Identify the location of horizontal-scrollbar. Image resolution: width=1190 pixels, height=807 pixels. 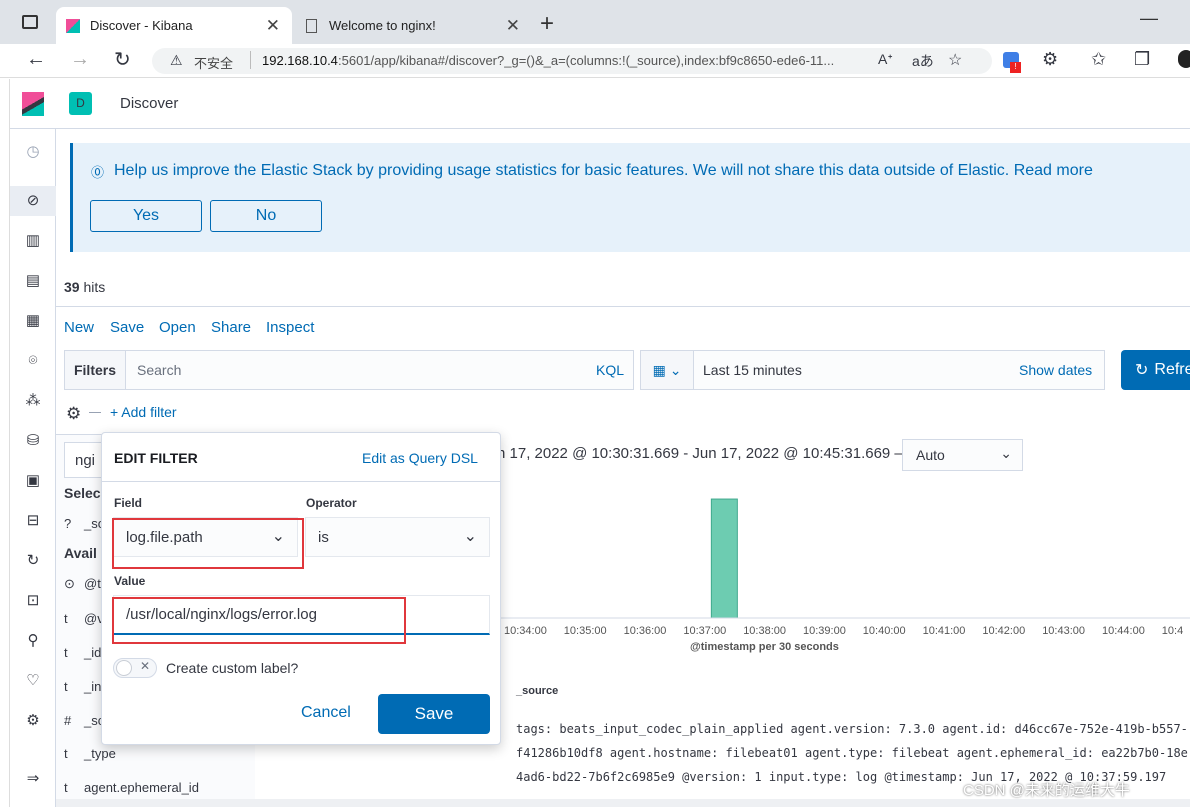
(623, 803).